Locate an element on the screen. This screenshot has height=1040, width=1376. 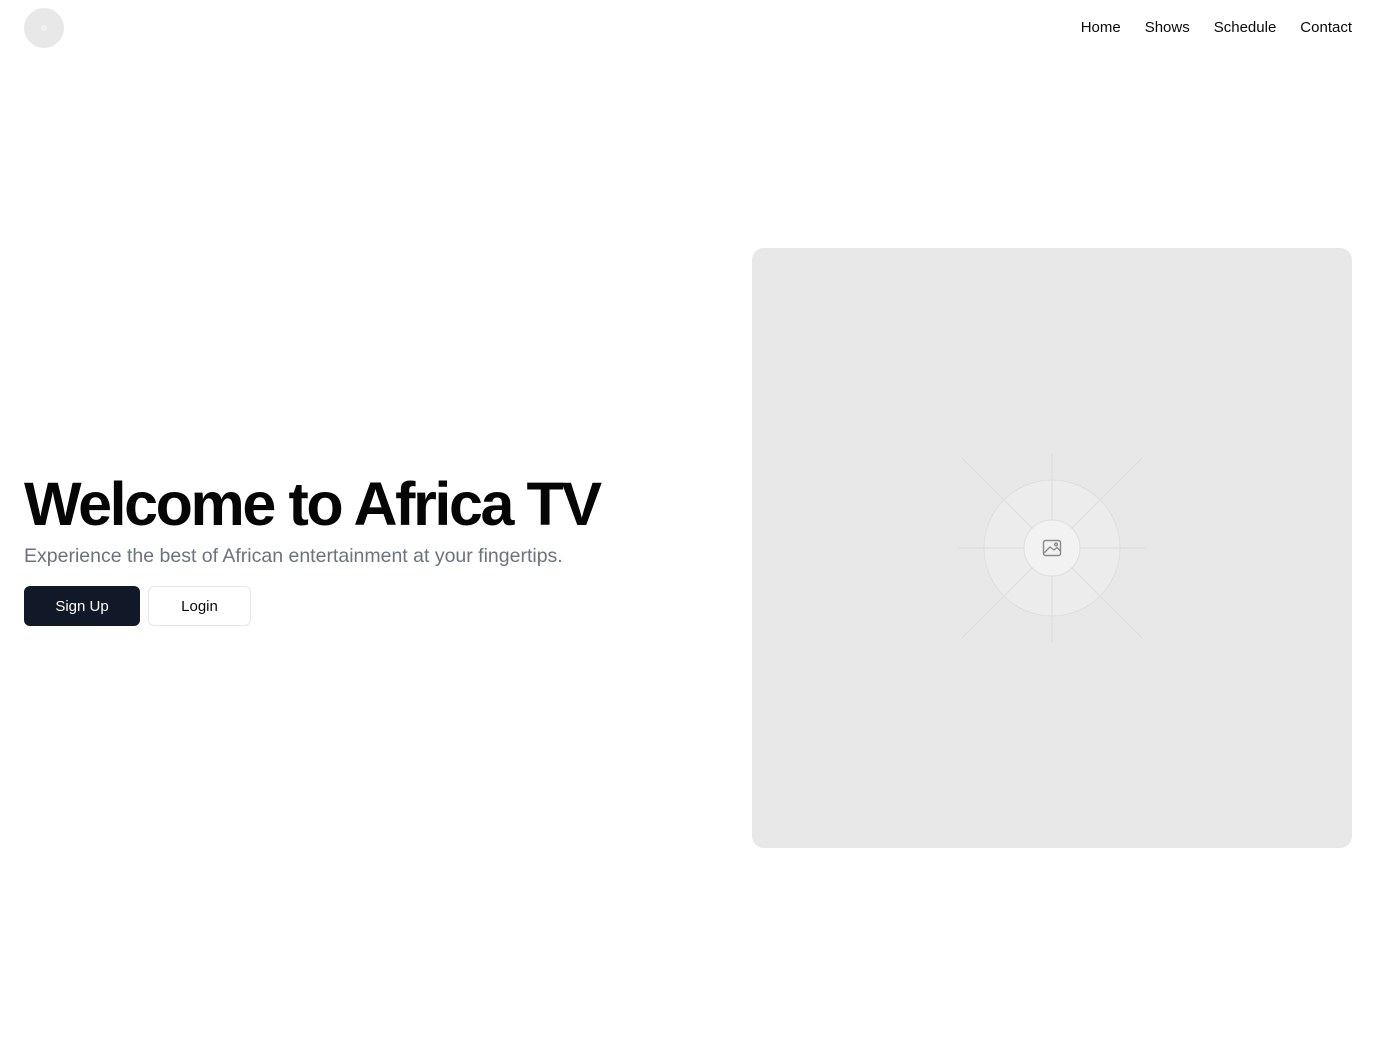
logo-icon is located at coordinates (44, 28).